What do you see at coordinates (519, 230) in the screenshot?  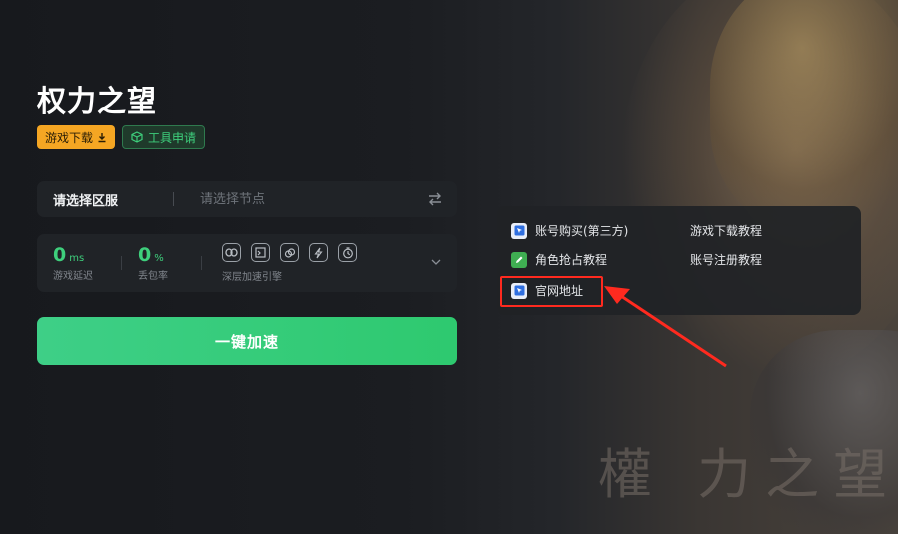 I see `cursor-click-icon` at bounding box center [519, 230].